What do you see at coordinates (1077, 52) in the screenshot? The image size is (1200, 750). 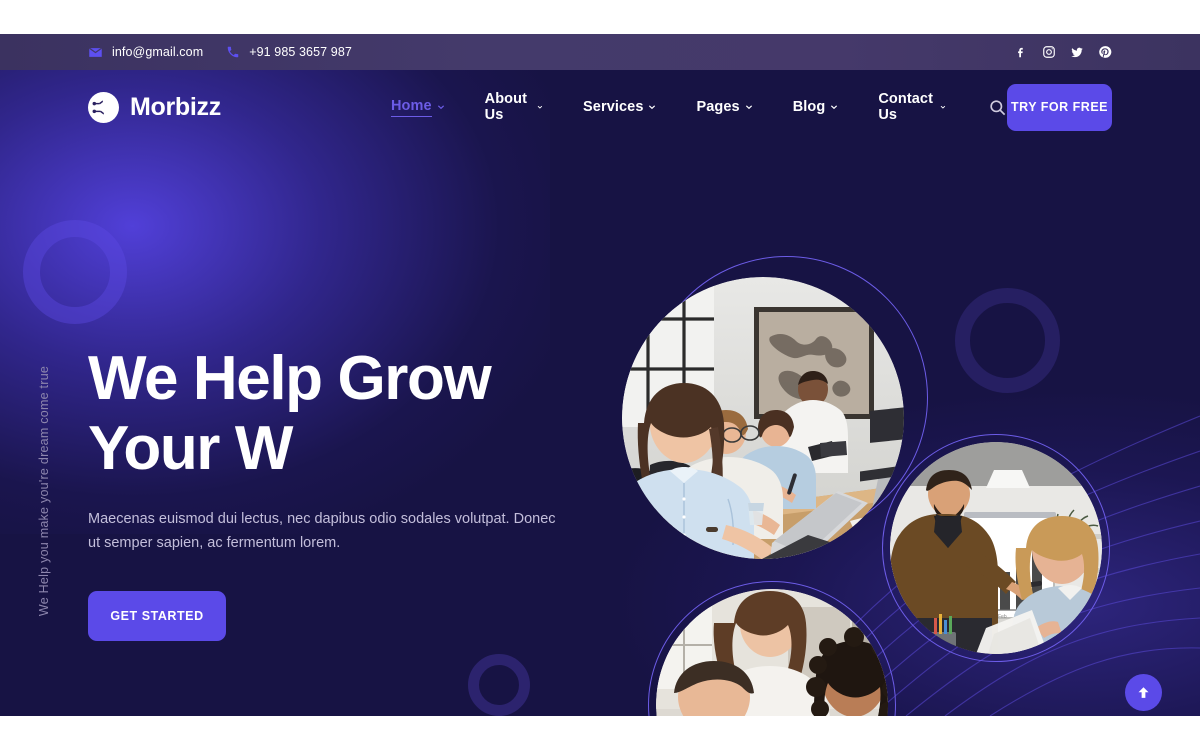 I see `twitter-icon` at bounding box center [1077, 52].